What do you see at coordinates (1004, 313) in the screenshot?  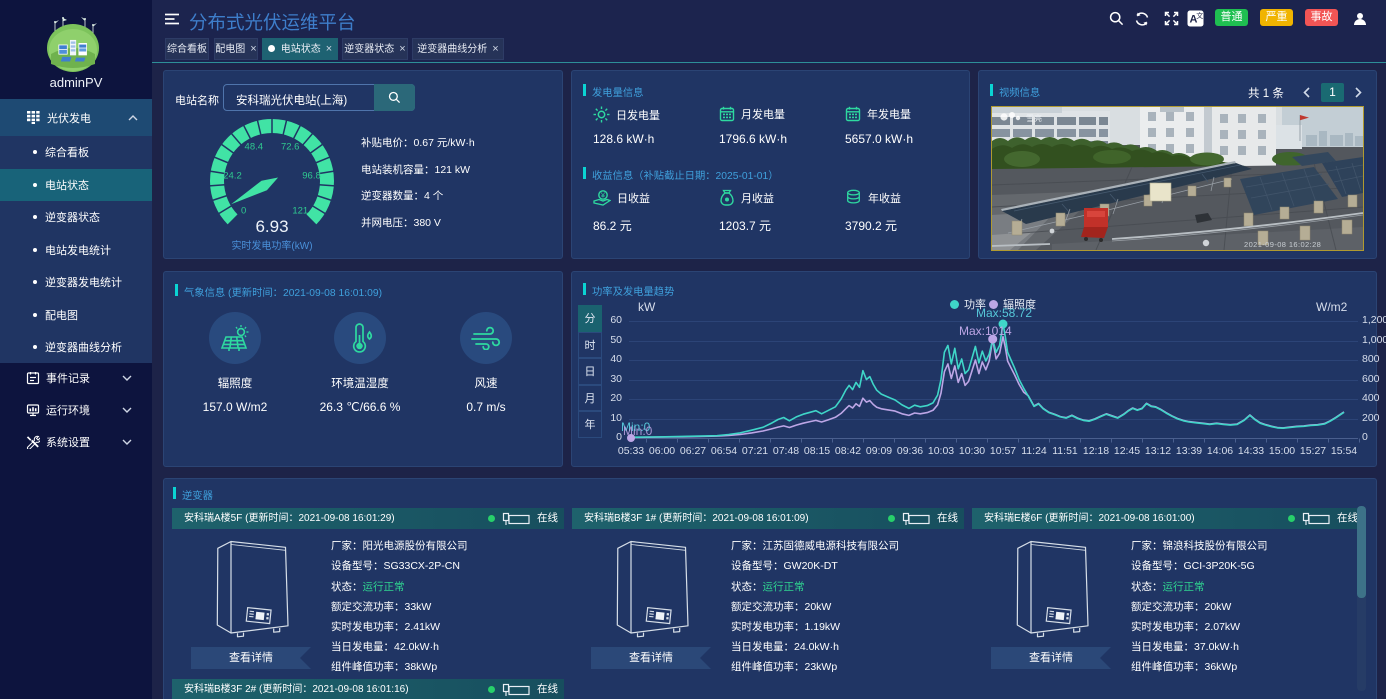 I see `svg-text: Max:58.72` at bounding box center [1004, 313].